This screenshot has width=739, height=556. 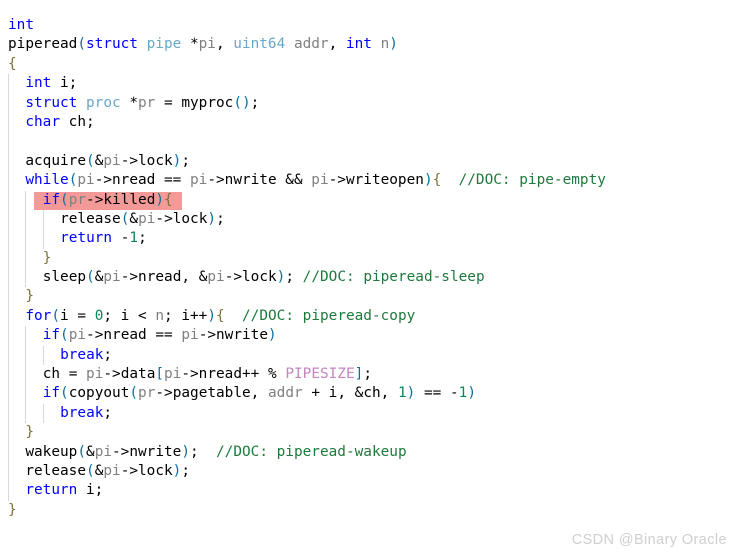 What do you see at coordinates (393, 277) in the screenshot?
I see `code-token: //DOC: piperead-sleep` at bounding box center [393, 277].